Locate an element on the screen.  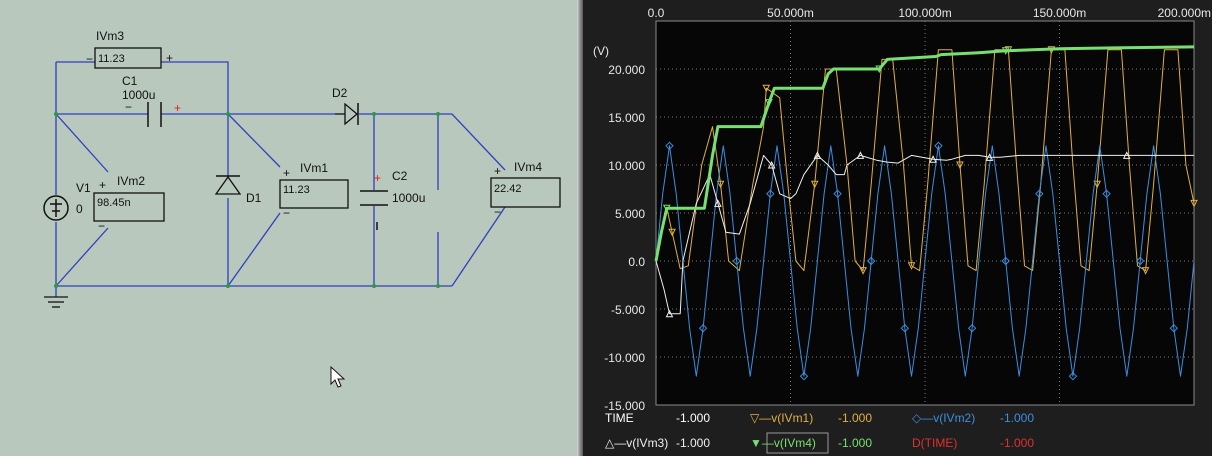
capacitor-c1: C1 1000u − + is located at coordinates (151, 100).